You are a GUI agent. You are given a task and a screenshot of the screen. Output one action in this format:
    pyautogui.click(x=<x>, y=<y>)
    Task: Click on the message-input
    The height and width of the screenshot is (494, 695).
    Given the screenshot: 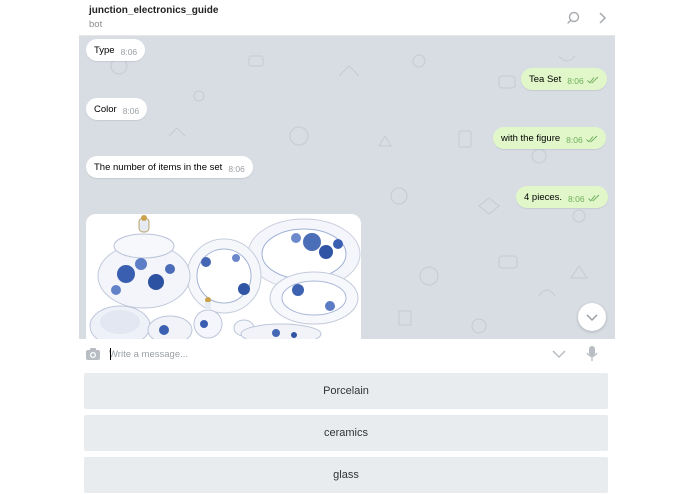 What is the action you would take?
    pyautogui.click(x=324, y=354)
    